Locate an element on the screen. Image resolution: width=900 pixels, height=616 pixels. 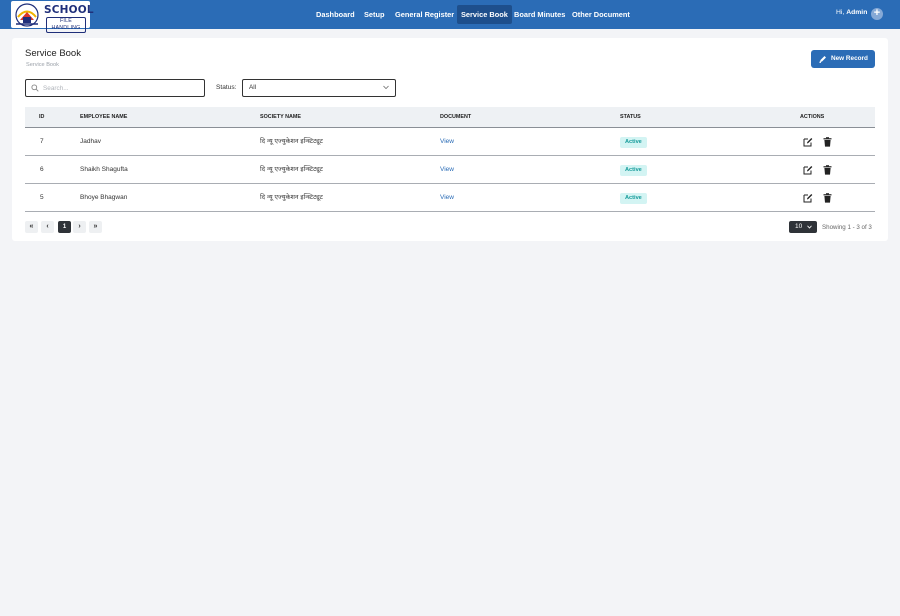
col-actions: ACTIONS is located at coordinates (812, 117).